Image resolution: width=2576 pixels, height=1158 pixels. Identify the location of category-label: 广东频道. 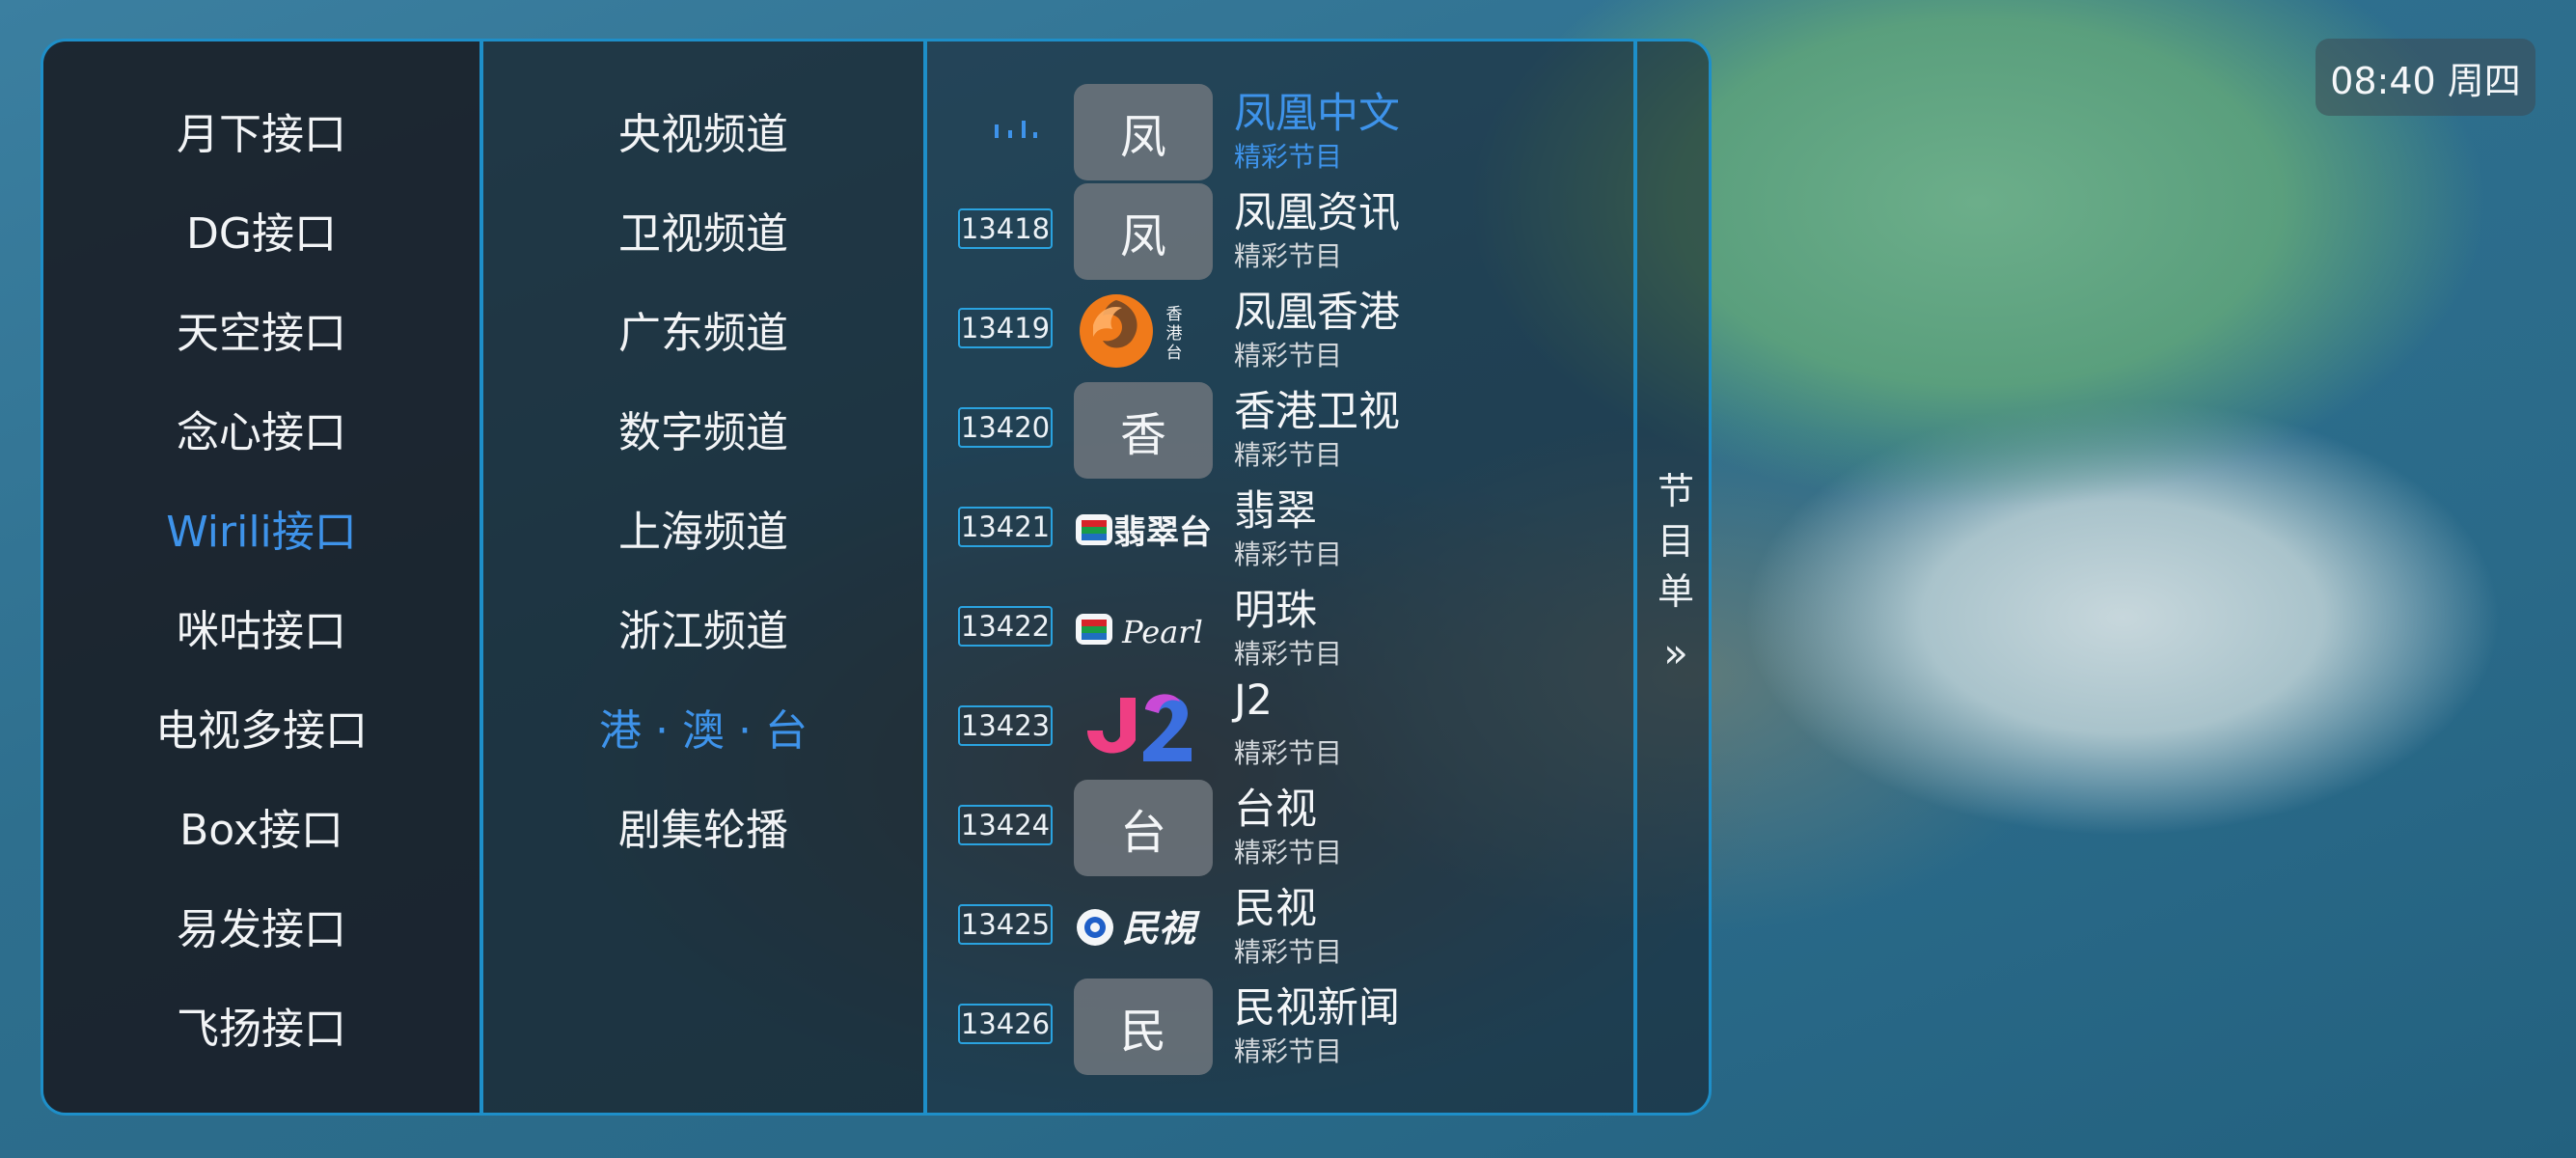
(703, 333).